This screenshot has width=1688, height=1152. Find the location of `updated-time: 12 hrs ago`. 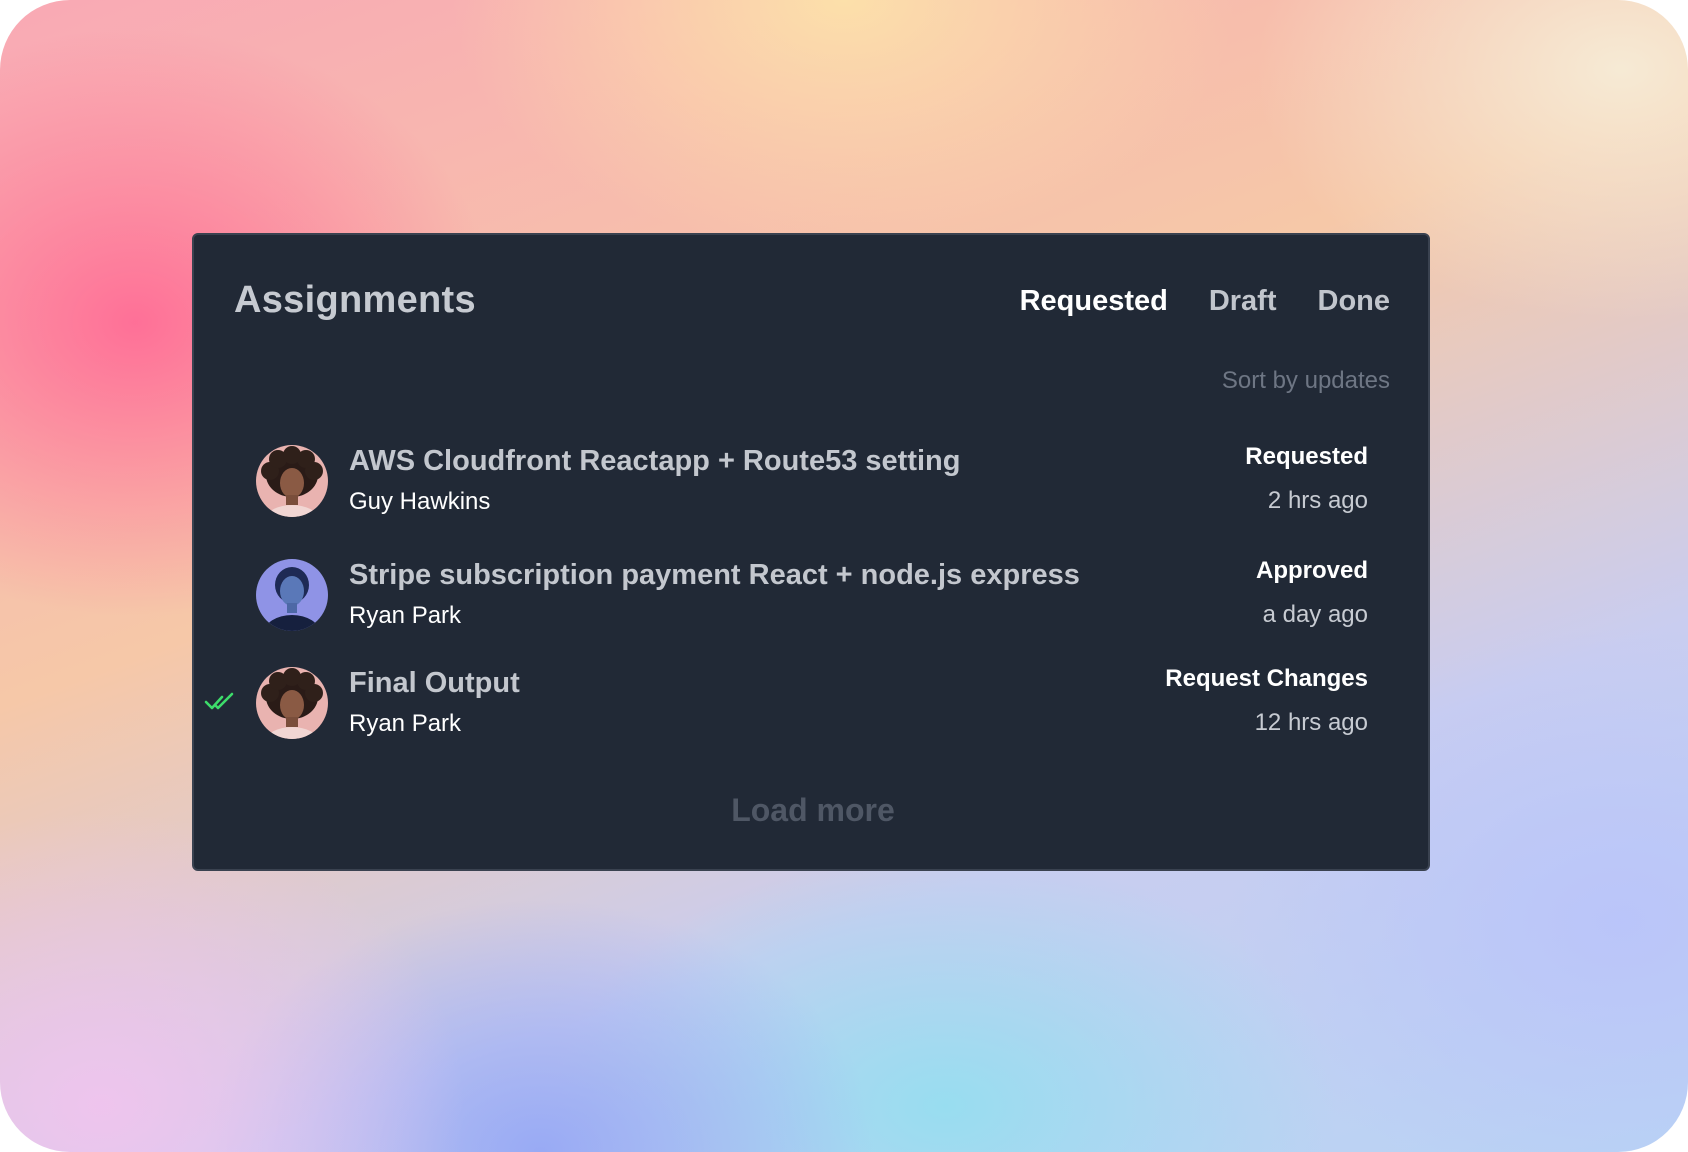

updated-time: 12 hrs ago is located at coordinates (1311, 722).